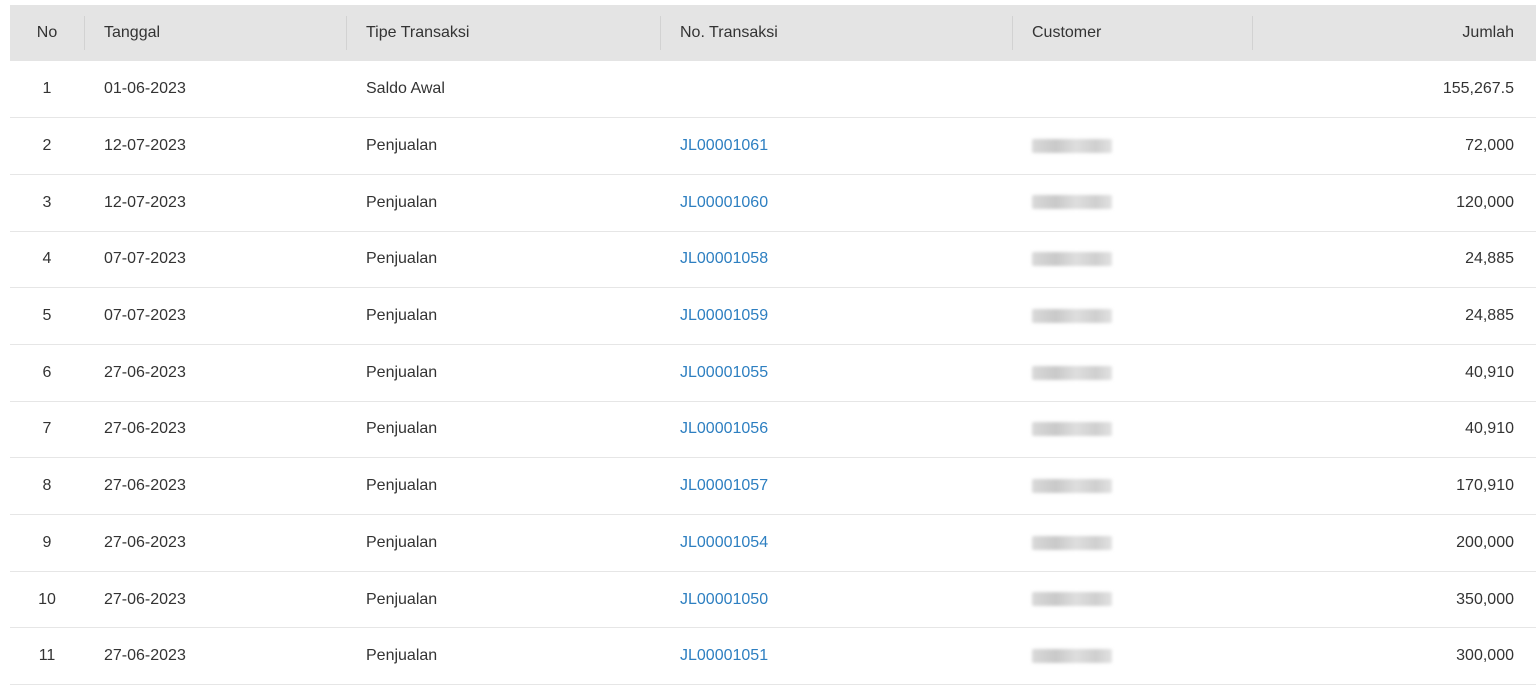 The width and height of the screenshot is (1540, 685). Describe the element at coordinates (1485, 656) in the screenshot. I see `row-jumlah: 300,000` at that location.